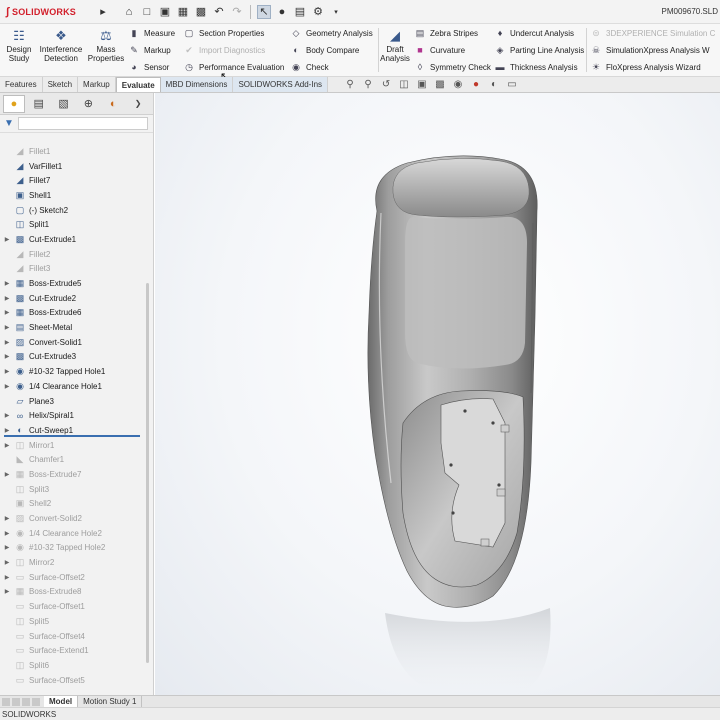 This screenshot has height=720, width=720. What do you see at coordinates (75, 224) in the screenshot?
I see `tree-item: ◫ Split1` at bounding box center [75, 224].